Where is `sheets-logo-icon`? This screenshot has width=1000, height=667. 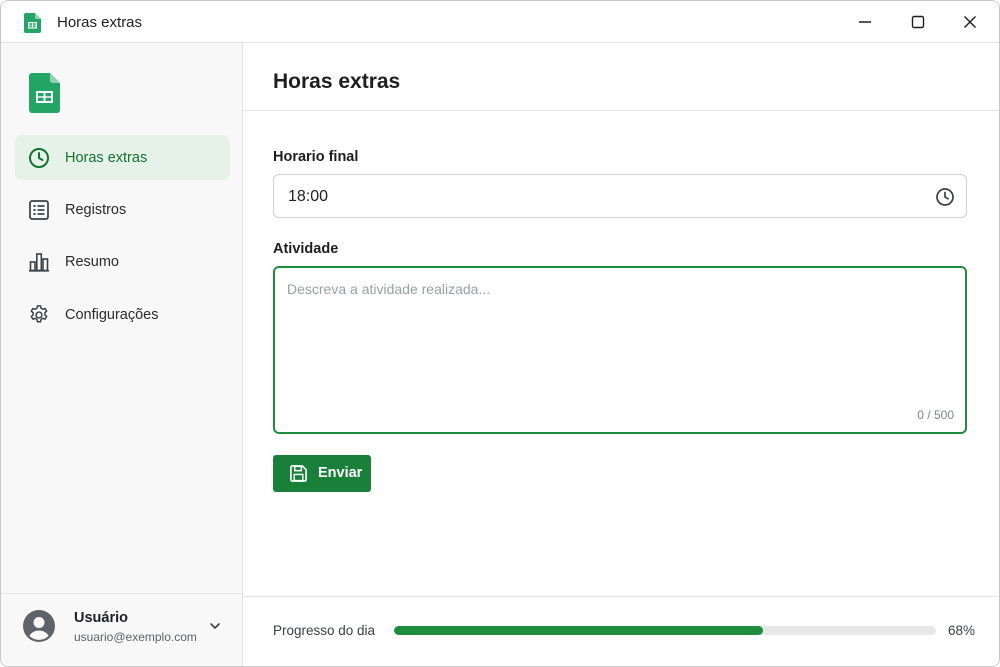 sheets-logo-icon is located at coordinates (44, 93).